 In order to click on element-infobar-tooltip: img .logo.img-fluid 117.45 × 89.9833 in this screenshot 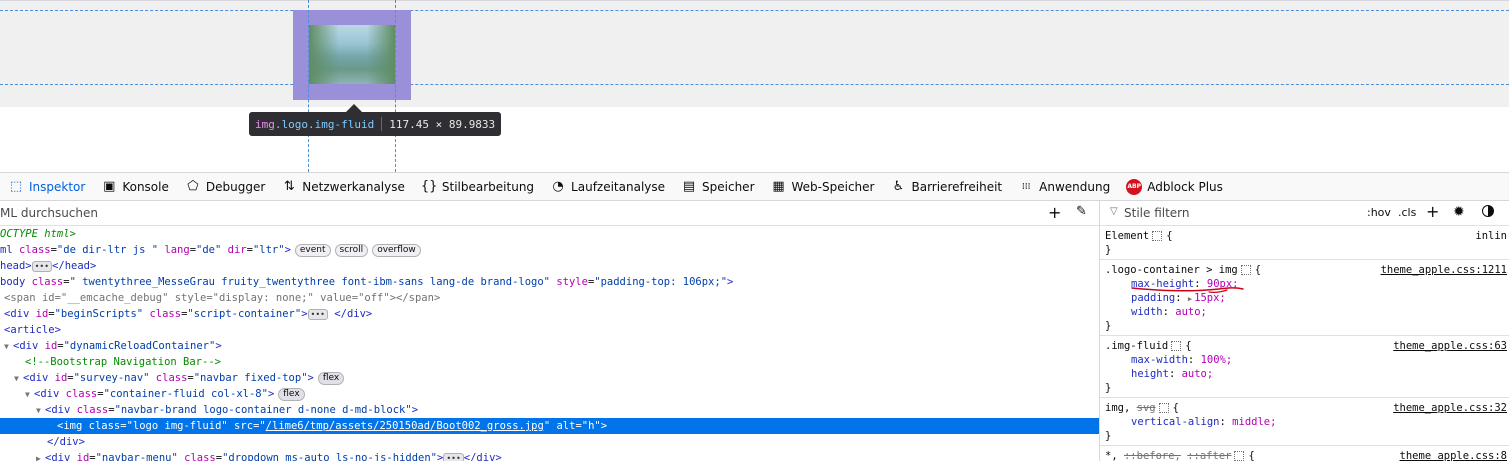, I will do `click(375, 124)`.